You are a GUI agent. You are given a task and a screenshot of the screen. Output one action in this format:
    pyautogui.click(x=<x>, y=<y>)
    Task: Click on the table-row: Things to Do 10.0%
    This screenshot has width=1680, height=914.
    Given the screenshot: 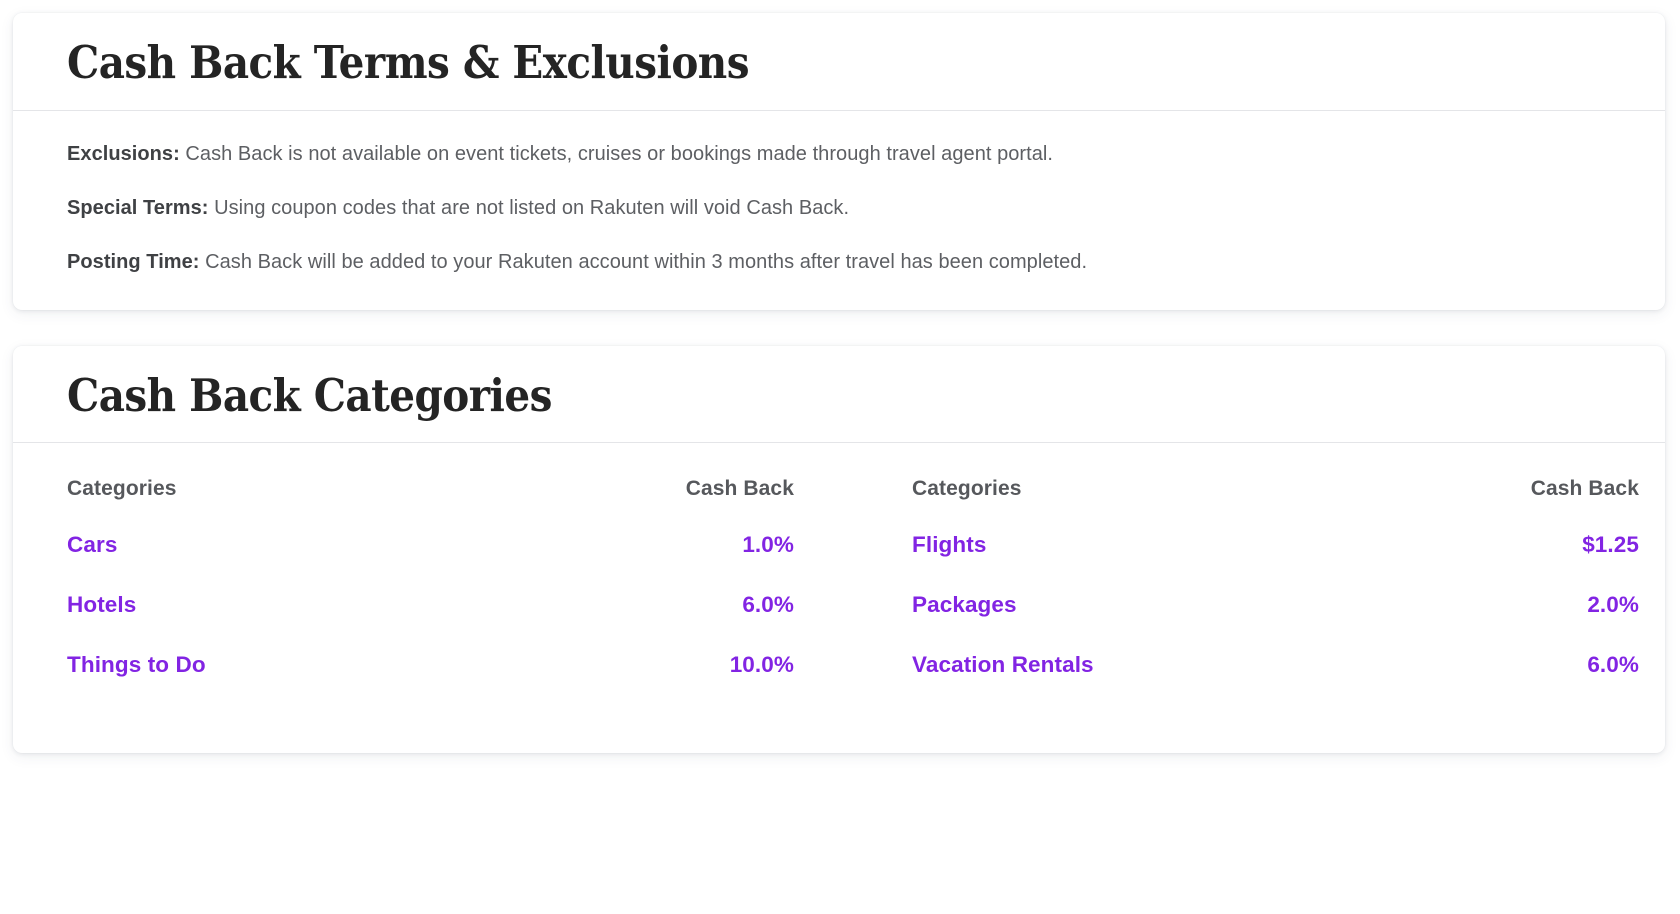 What is the action you would take?
    pyautogui.click(x=430, y=665)
    